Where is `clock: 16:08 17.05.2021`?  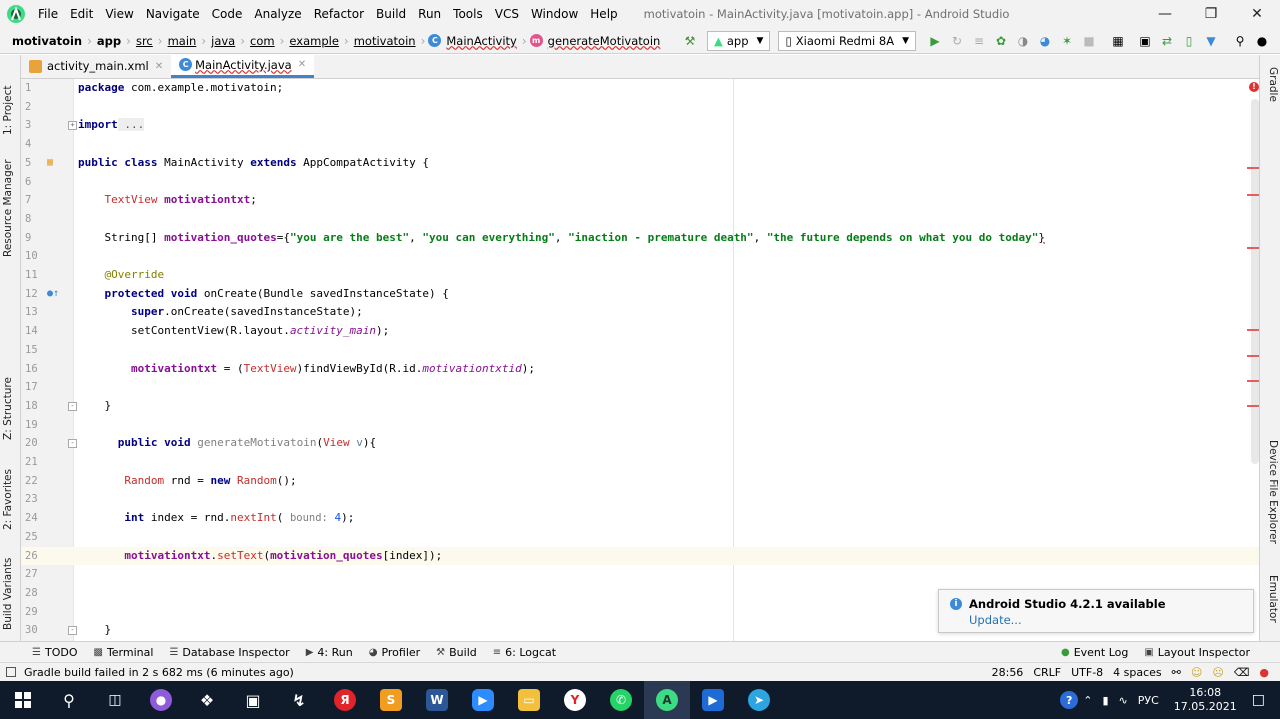 clock: 16:08 17.05.2021 is located at coordinates (1205, 700).